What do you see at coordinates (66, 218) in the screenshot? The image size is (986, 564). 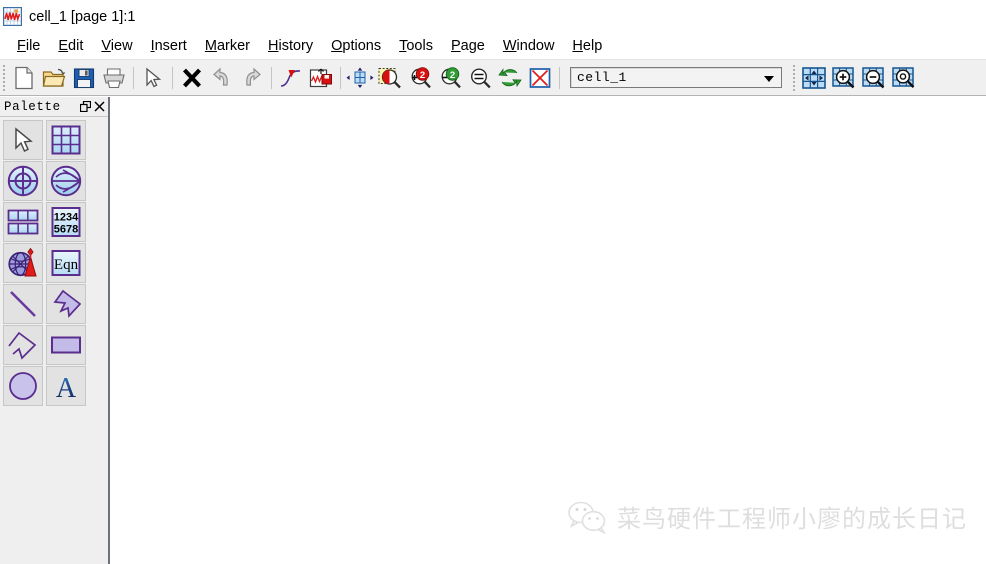 I see `svg-text: 1234` at bounding box center [66, 218].